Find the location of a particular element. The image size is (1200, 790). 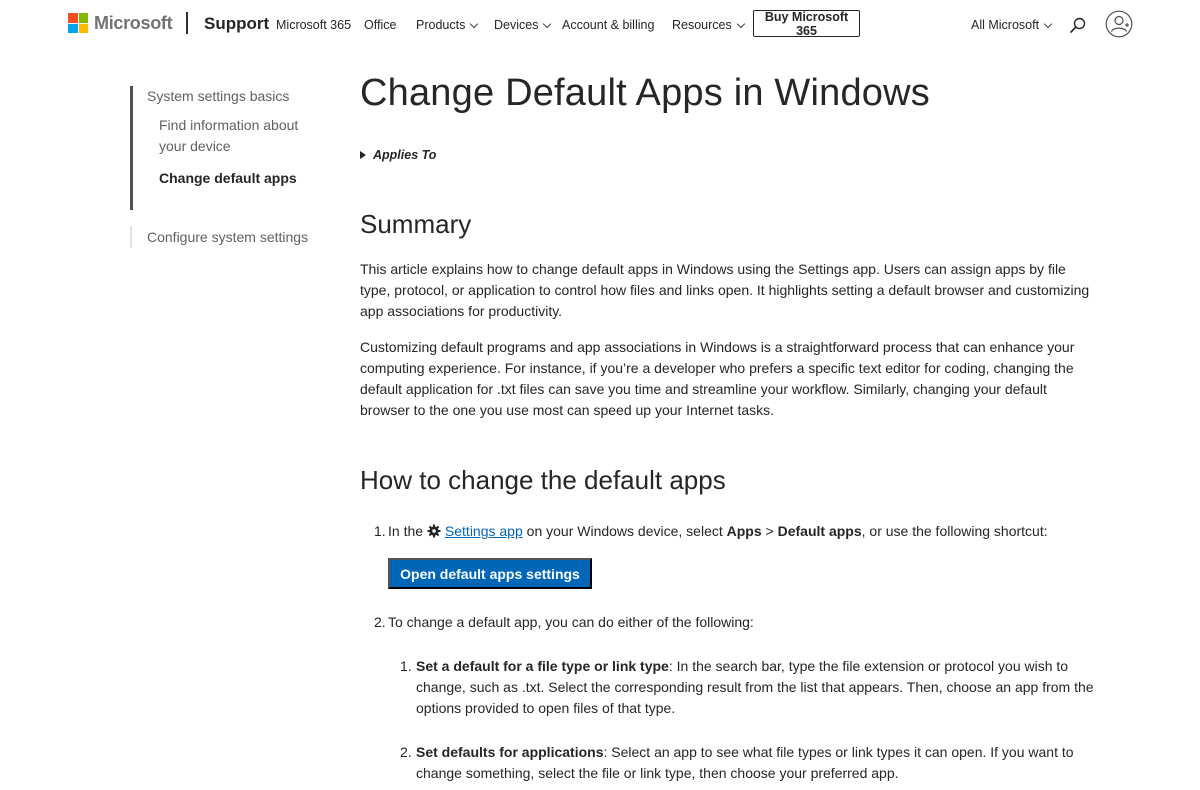

step-1-number: 1. is located at coordinates (380, 531).